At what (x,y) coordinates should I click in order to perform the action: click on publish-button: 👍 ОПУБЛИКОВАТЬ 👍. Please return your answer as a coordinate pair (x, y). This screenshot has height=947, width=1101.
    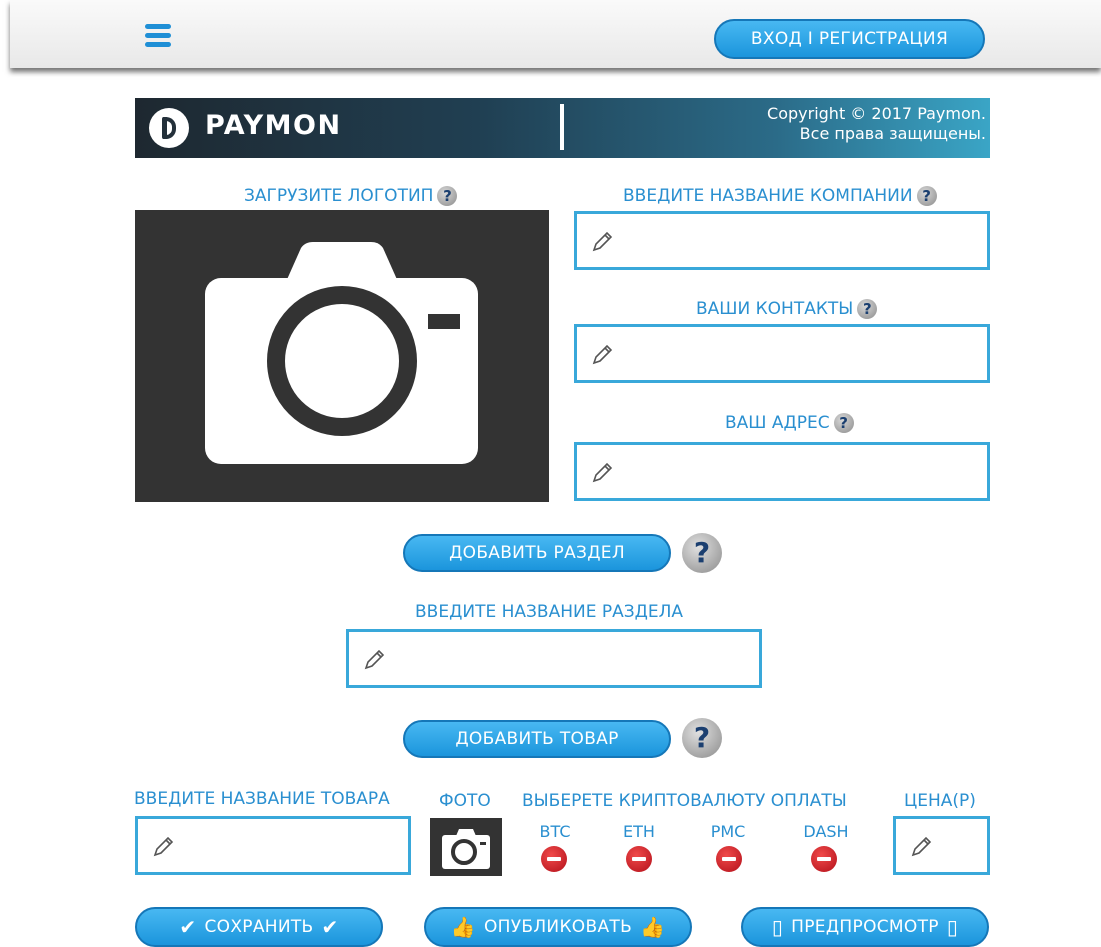
    Looking at the image, I should click on (558, 927).